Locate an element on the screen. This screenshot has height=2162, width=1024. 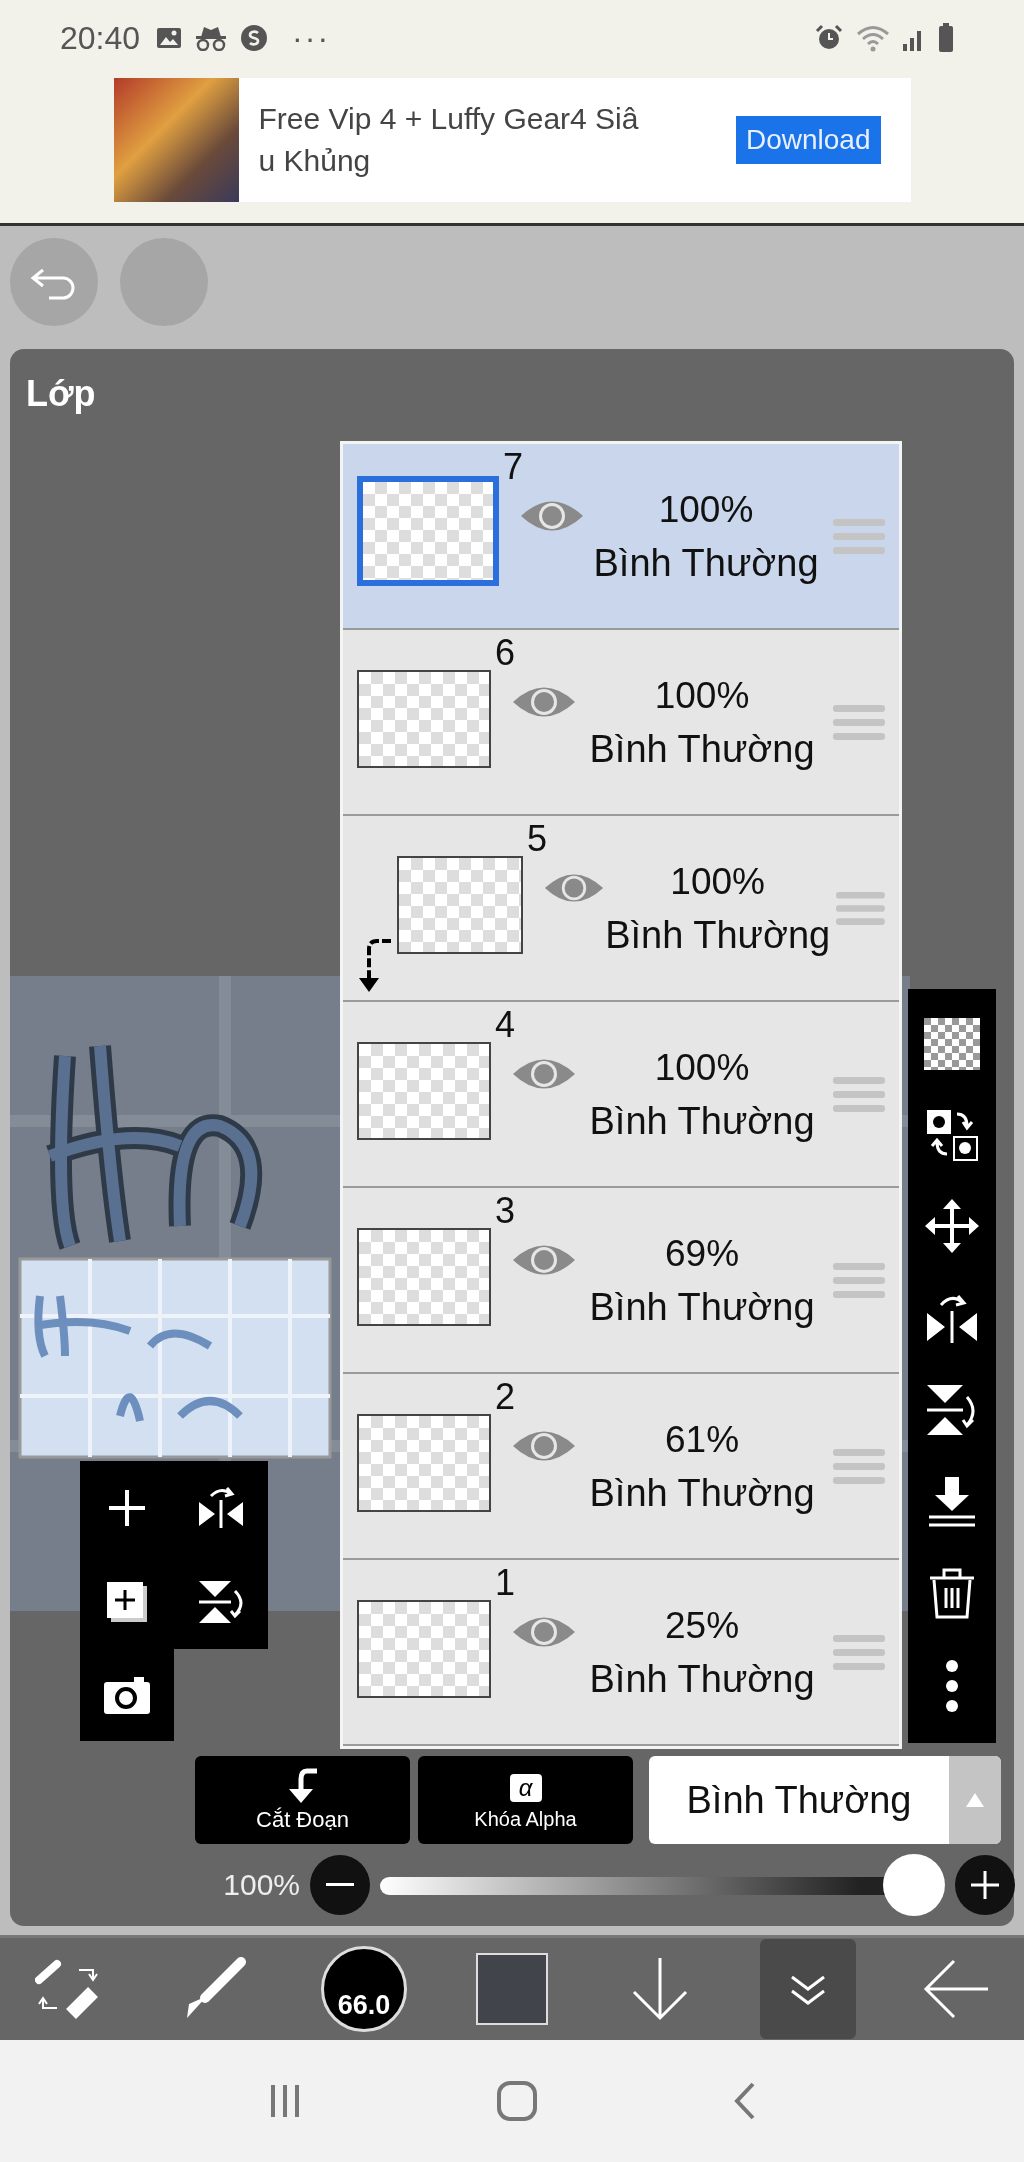
camera-icon is located at coordinates (127, 1695).